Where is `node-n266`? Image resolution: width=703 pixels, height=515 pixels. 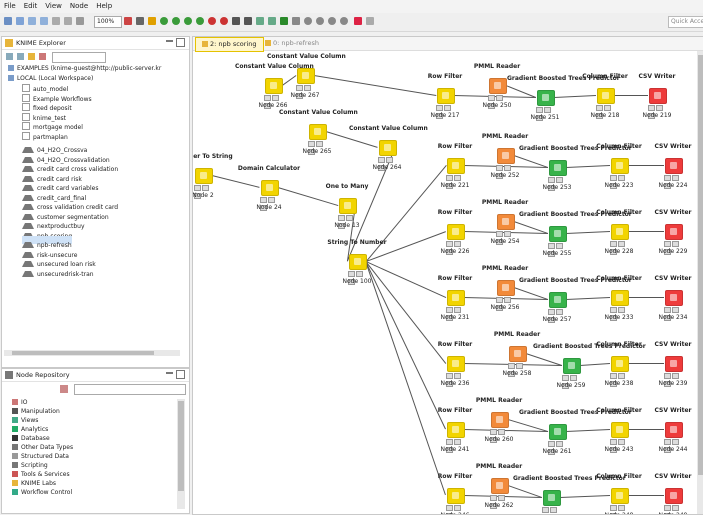
node-n266 is located at coordinates (274, 86).